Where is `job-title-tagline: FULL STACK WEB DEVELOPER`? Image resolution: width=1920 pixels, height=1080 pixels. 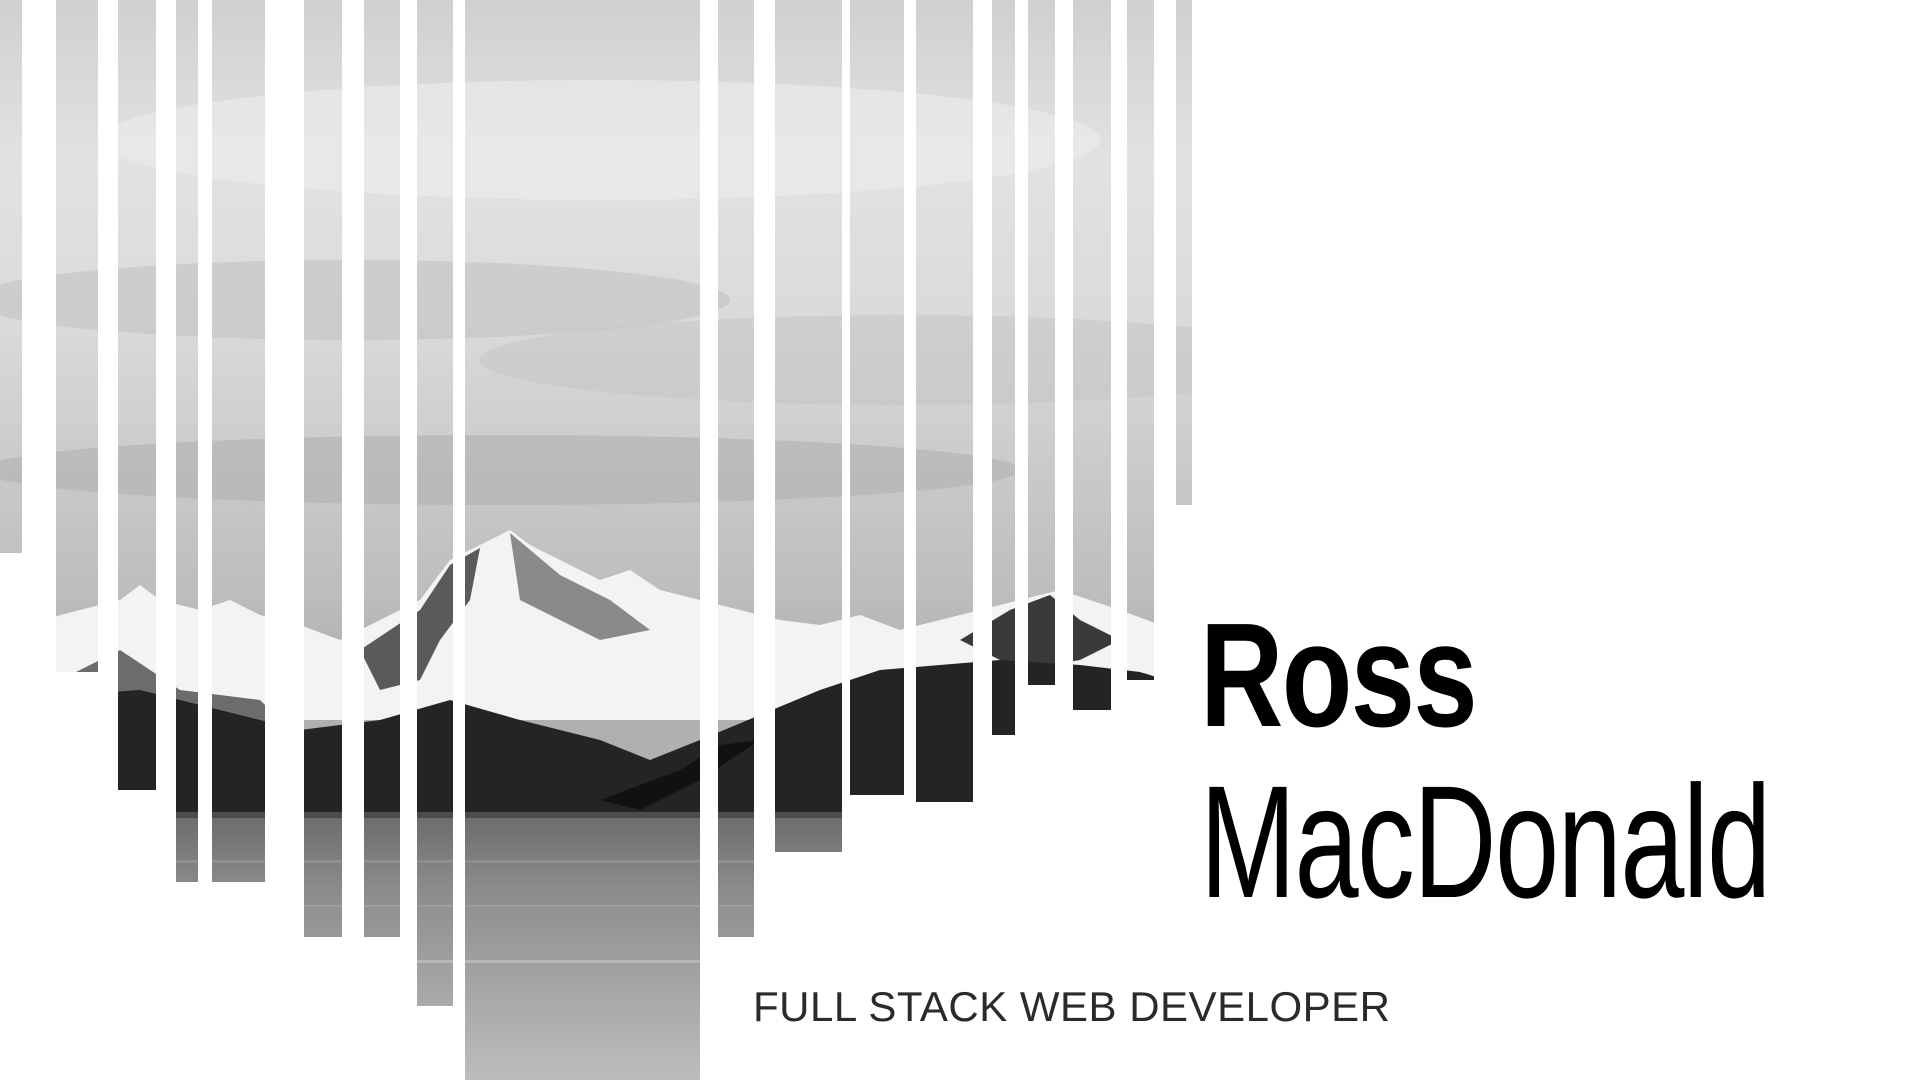 job-title-tagline: FULL STACK WEB DEVELOPER is located at coordinates (1072, 1006).